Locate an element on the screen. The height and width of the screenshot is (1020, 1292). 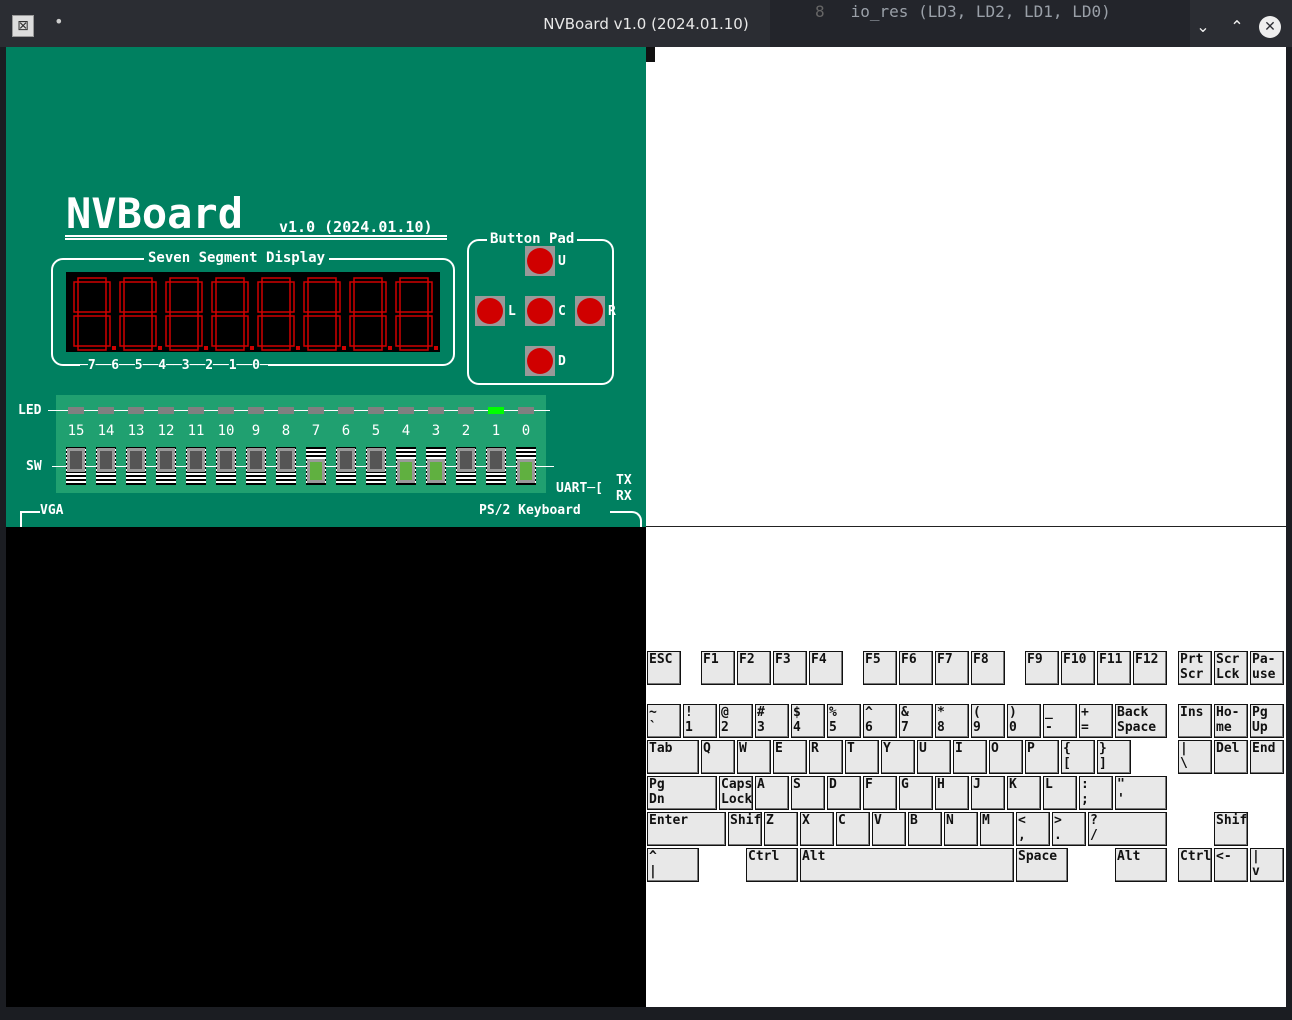
key-?-/: ? / is located at coordinates (1127, 829).